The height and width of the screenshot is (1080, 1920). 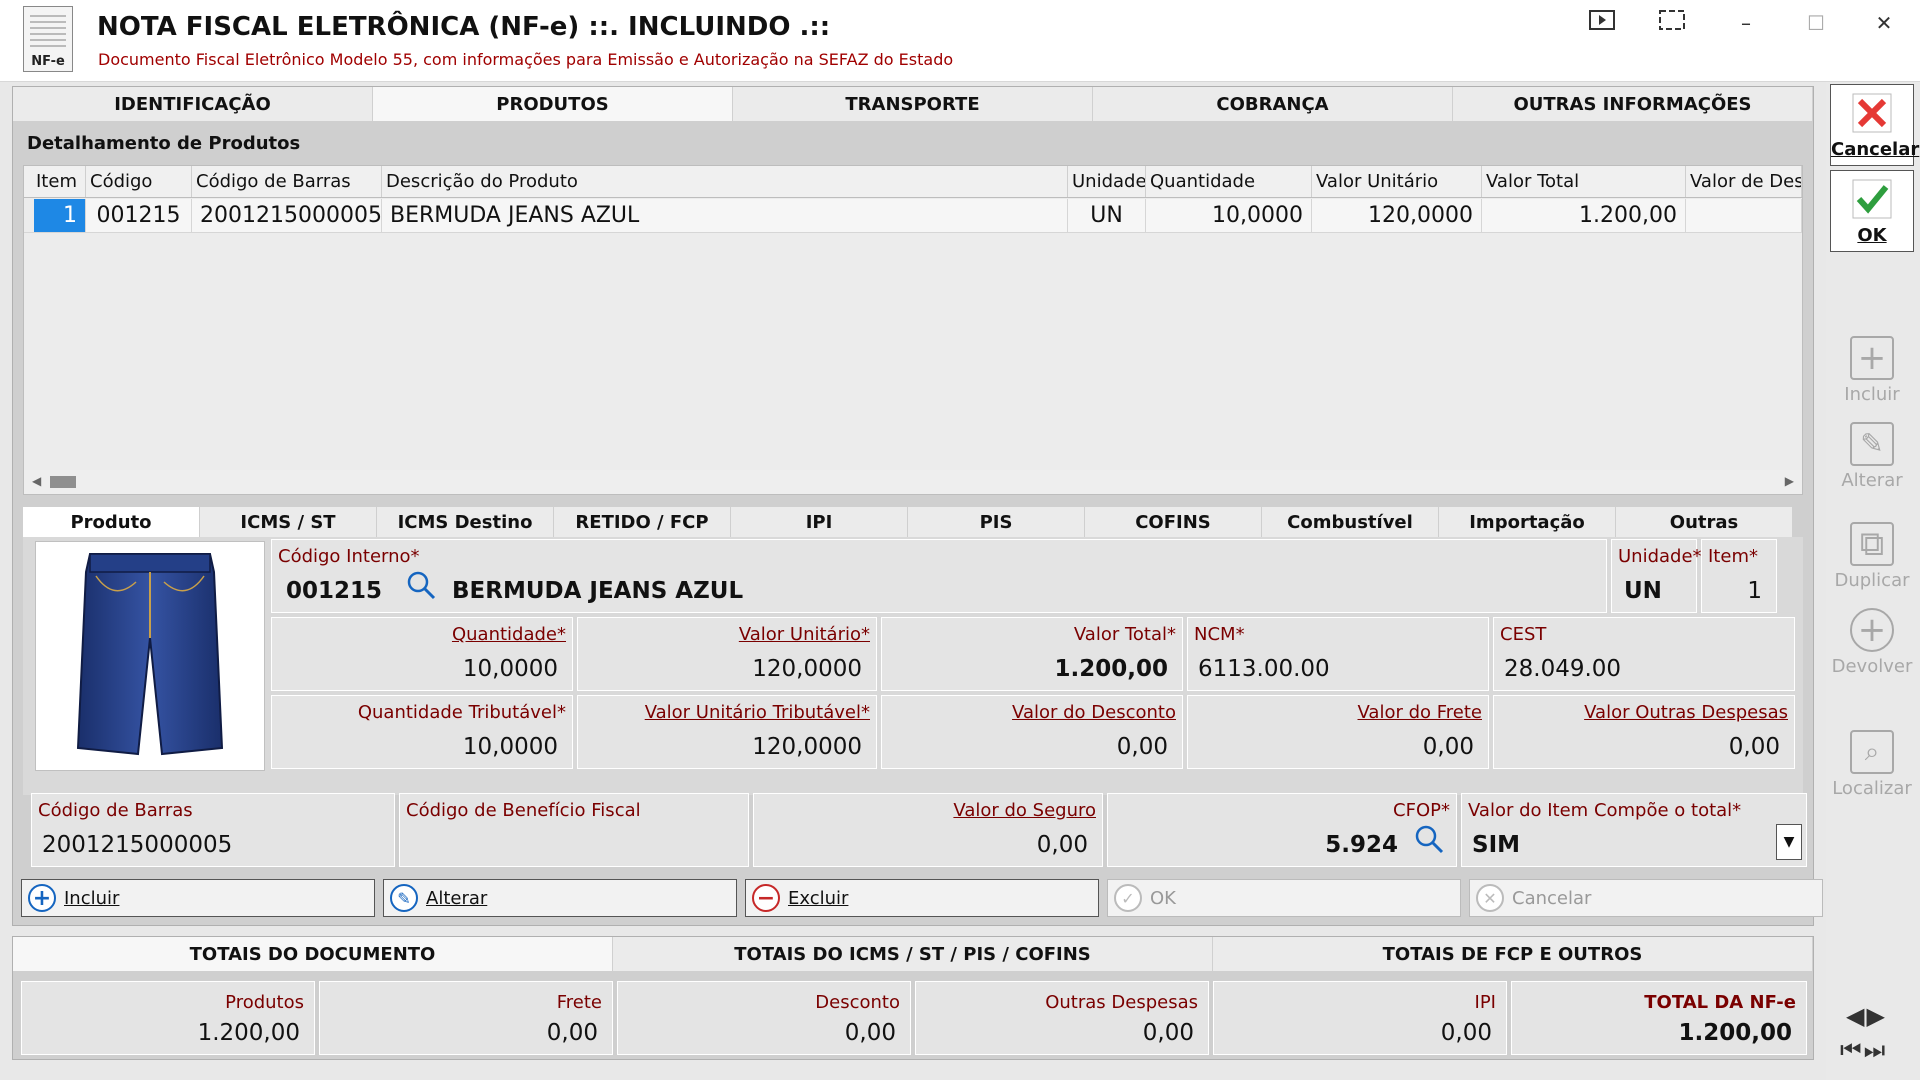 I want to click on subtab-importacao: Importação, so click(x=1527, y=522).